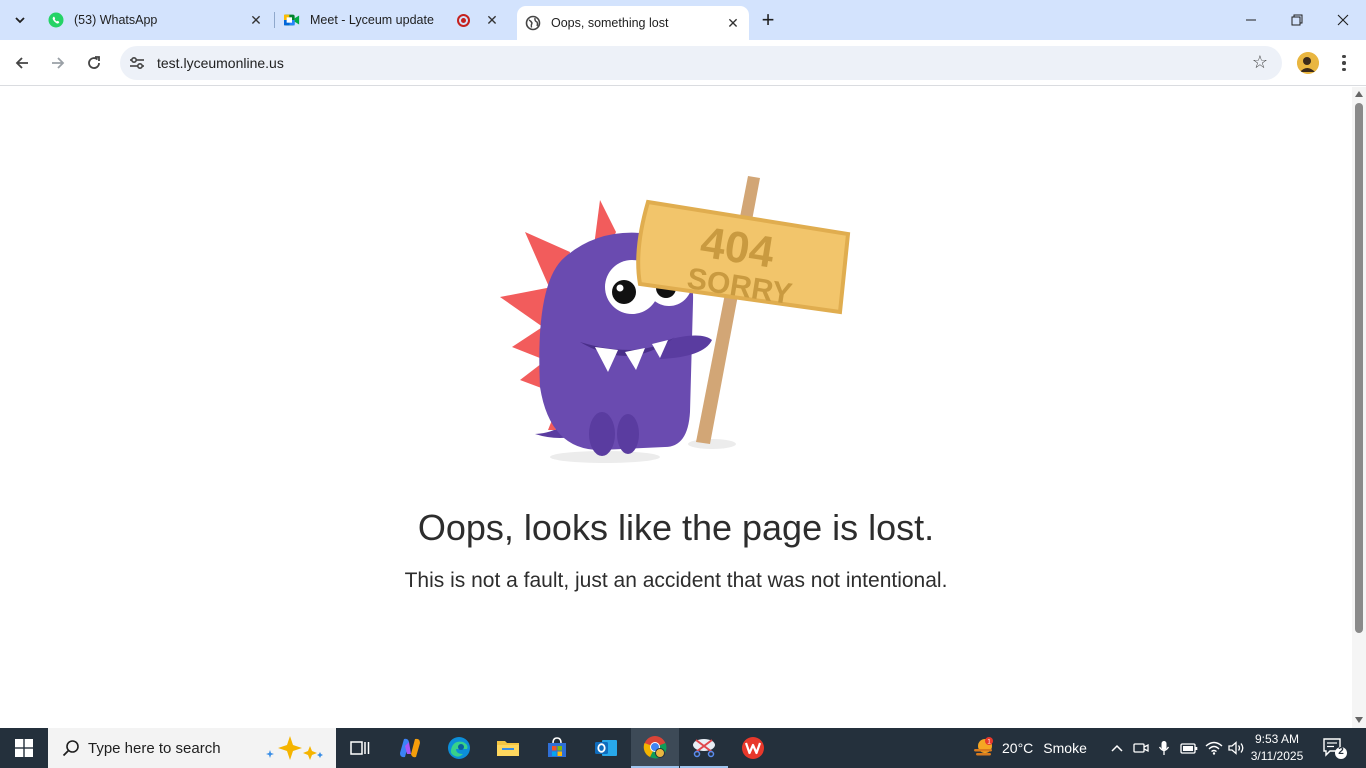  I want to click on back-button, so click(22, 63).